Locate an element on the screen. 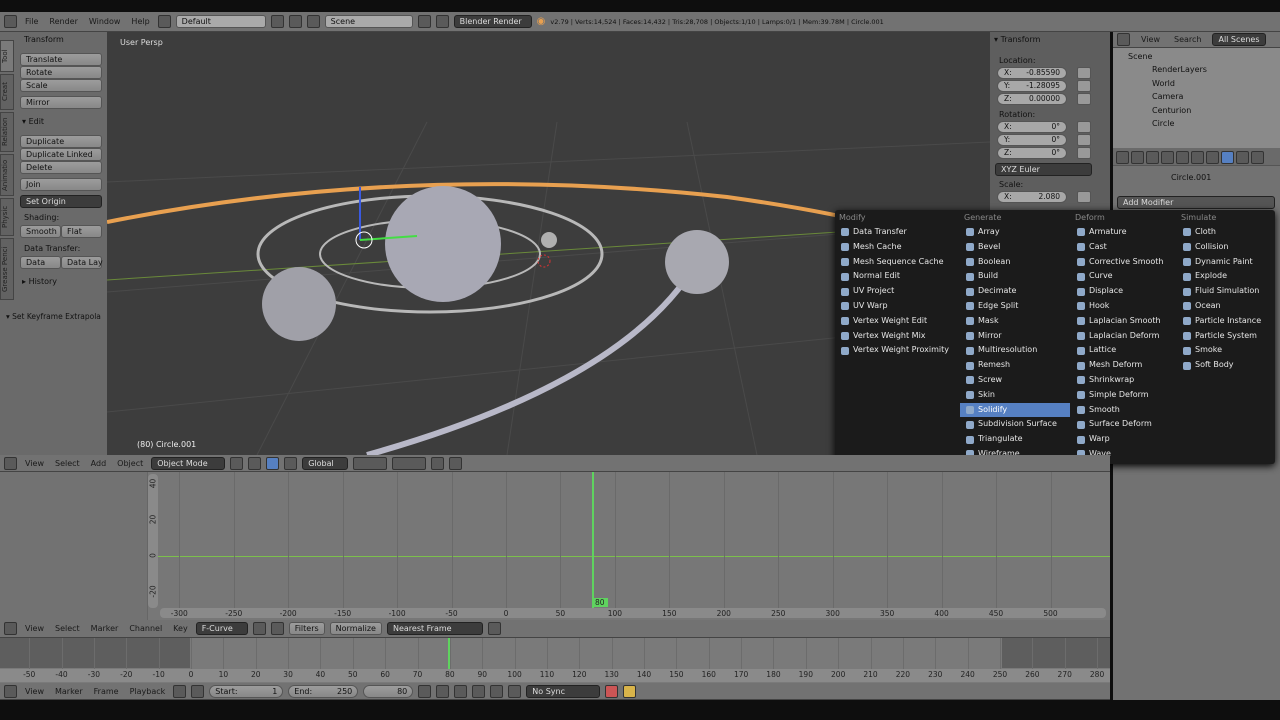  modifier-item-laplacian-smooth: Laplacian Smooth is located at coordinates (1124, 321).